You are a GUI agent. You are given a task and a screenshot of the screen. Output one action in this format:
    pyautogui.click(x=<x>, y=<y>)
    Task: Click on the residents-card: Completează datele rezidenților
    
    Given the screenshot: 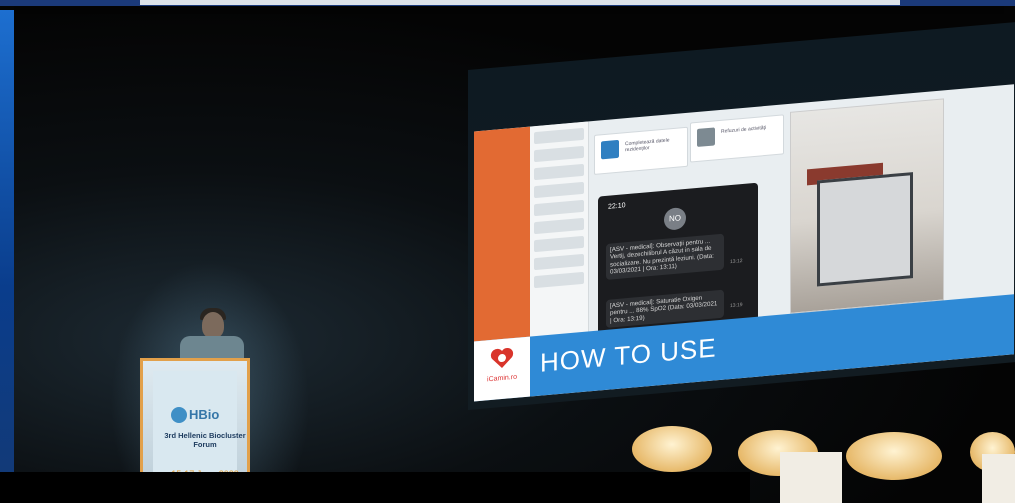 What is the action you would take?
    pyautogui.click(x=641, y=150)
    